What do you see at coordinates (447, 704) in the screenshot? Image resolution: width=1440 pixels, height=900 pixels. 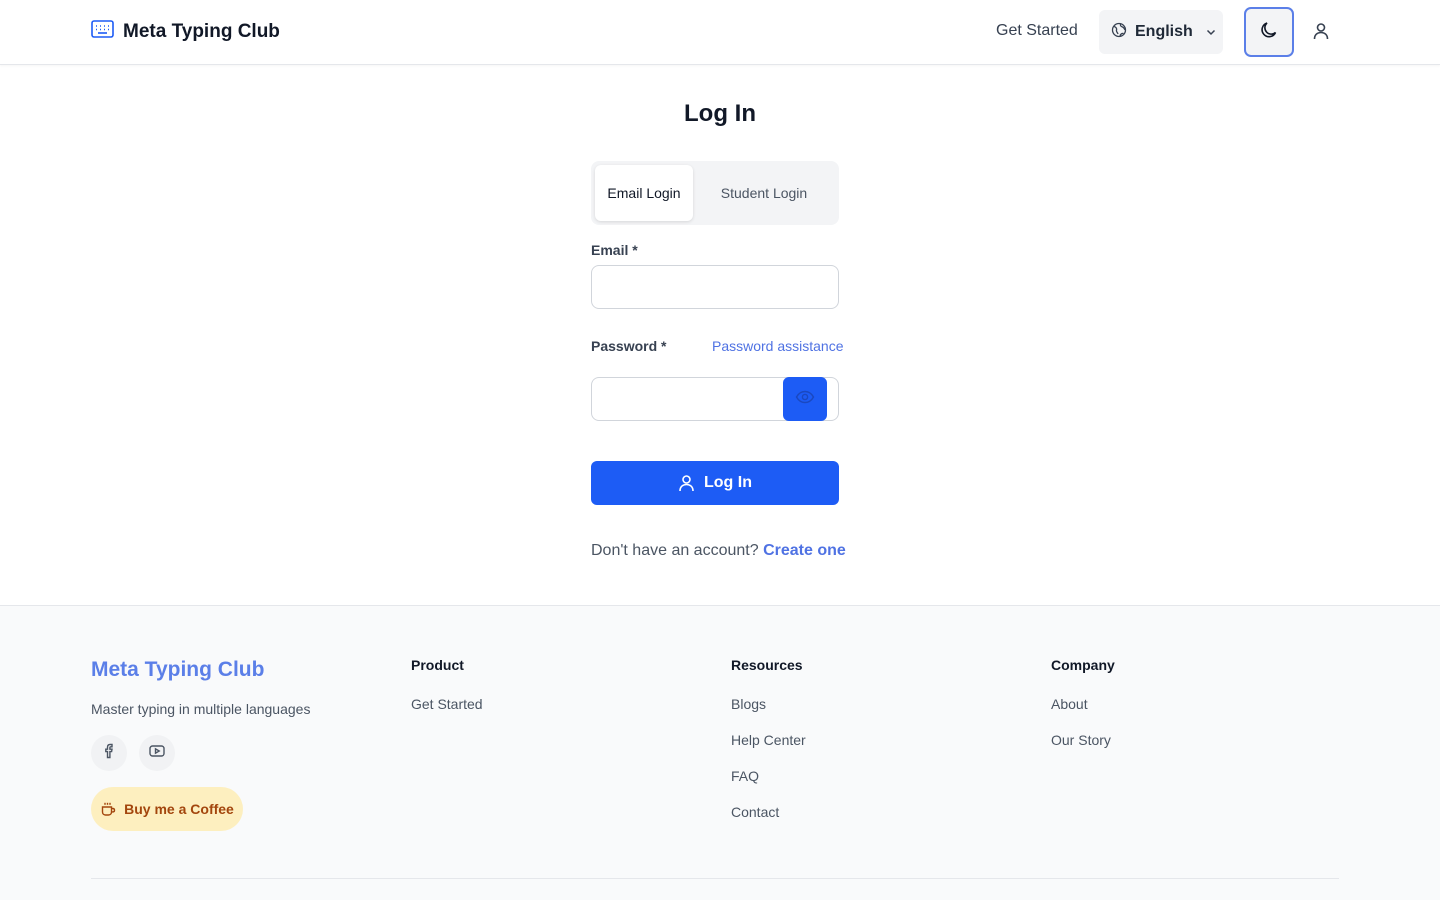 I see `footer-link-get-started: Get Started` at bounding box center [447, 704].